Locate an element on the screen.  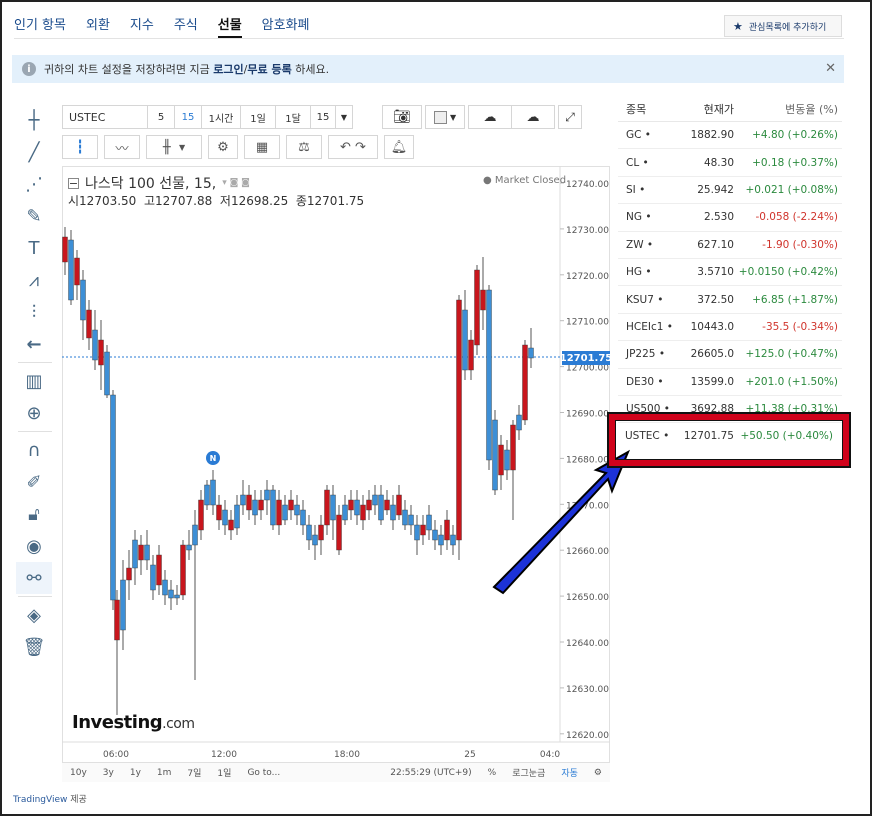
range-1y: 1y is located at coordinates (135, 773).